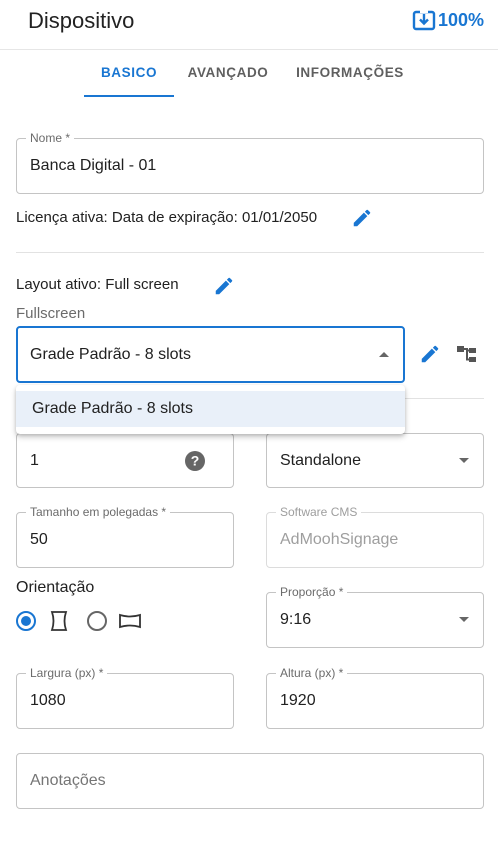 The image size is (498, 845). I want to click on tab-basico: BASICO, so click(129, 74).